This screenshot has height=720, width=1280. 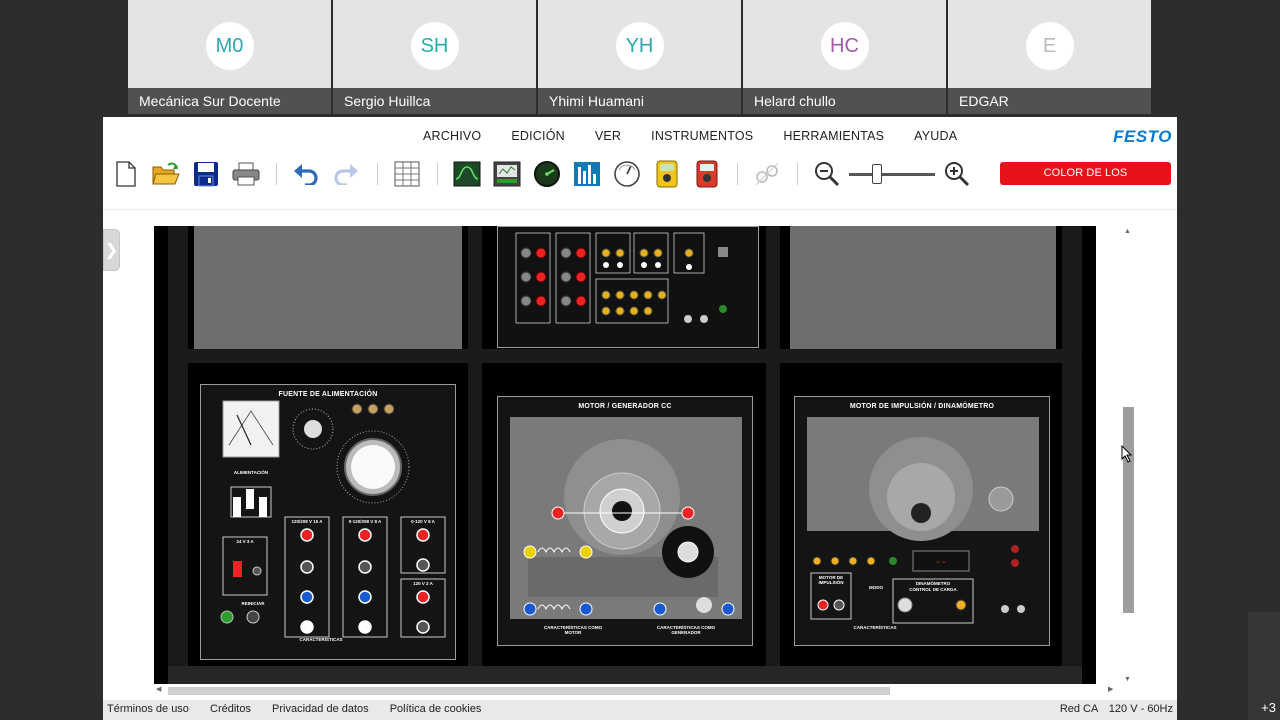 I want to click on extra-participants-badge: +3, so click(x=1264, y=666).